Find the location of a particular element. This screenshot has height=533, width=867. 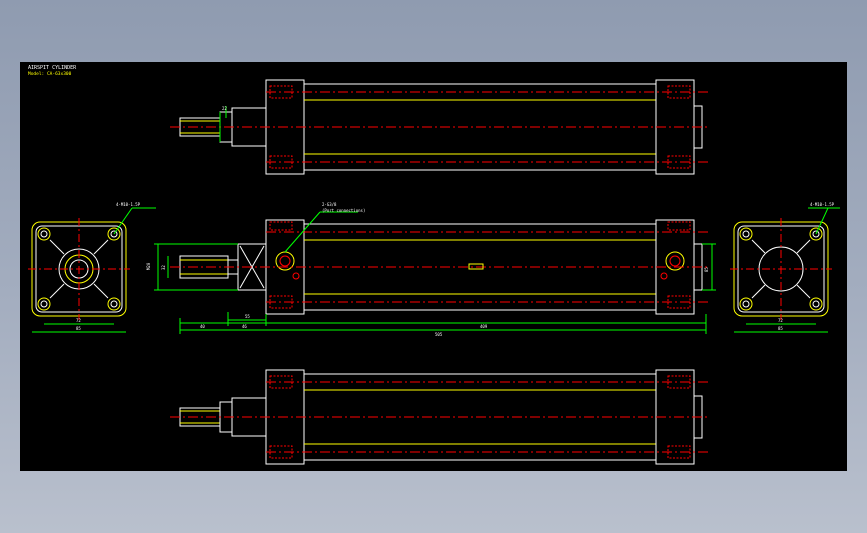

bottom-view is located at coordinates (440, 417).